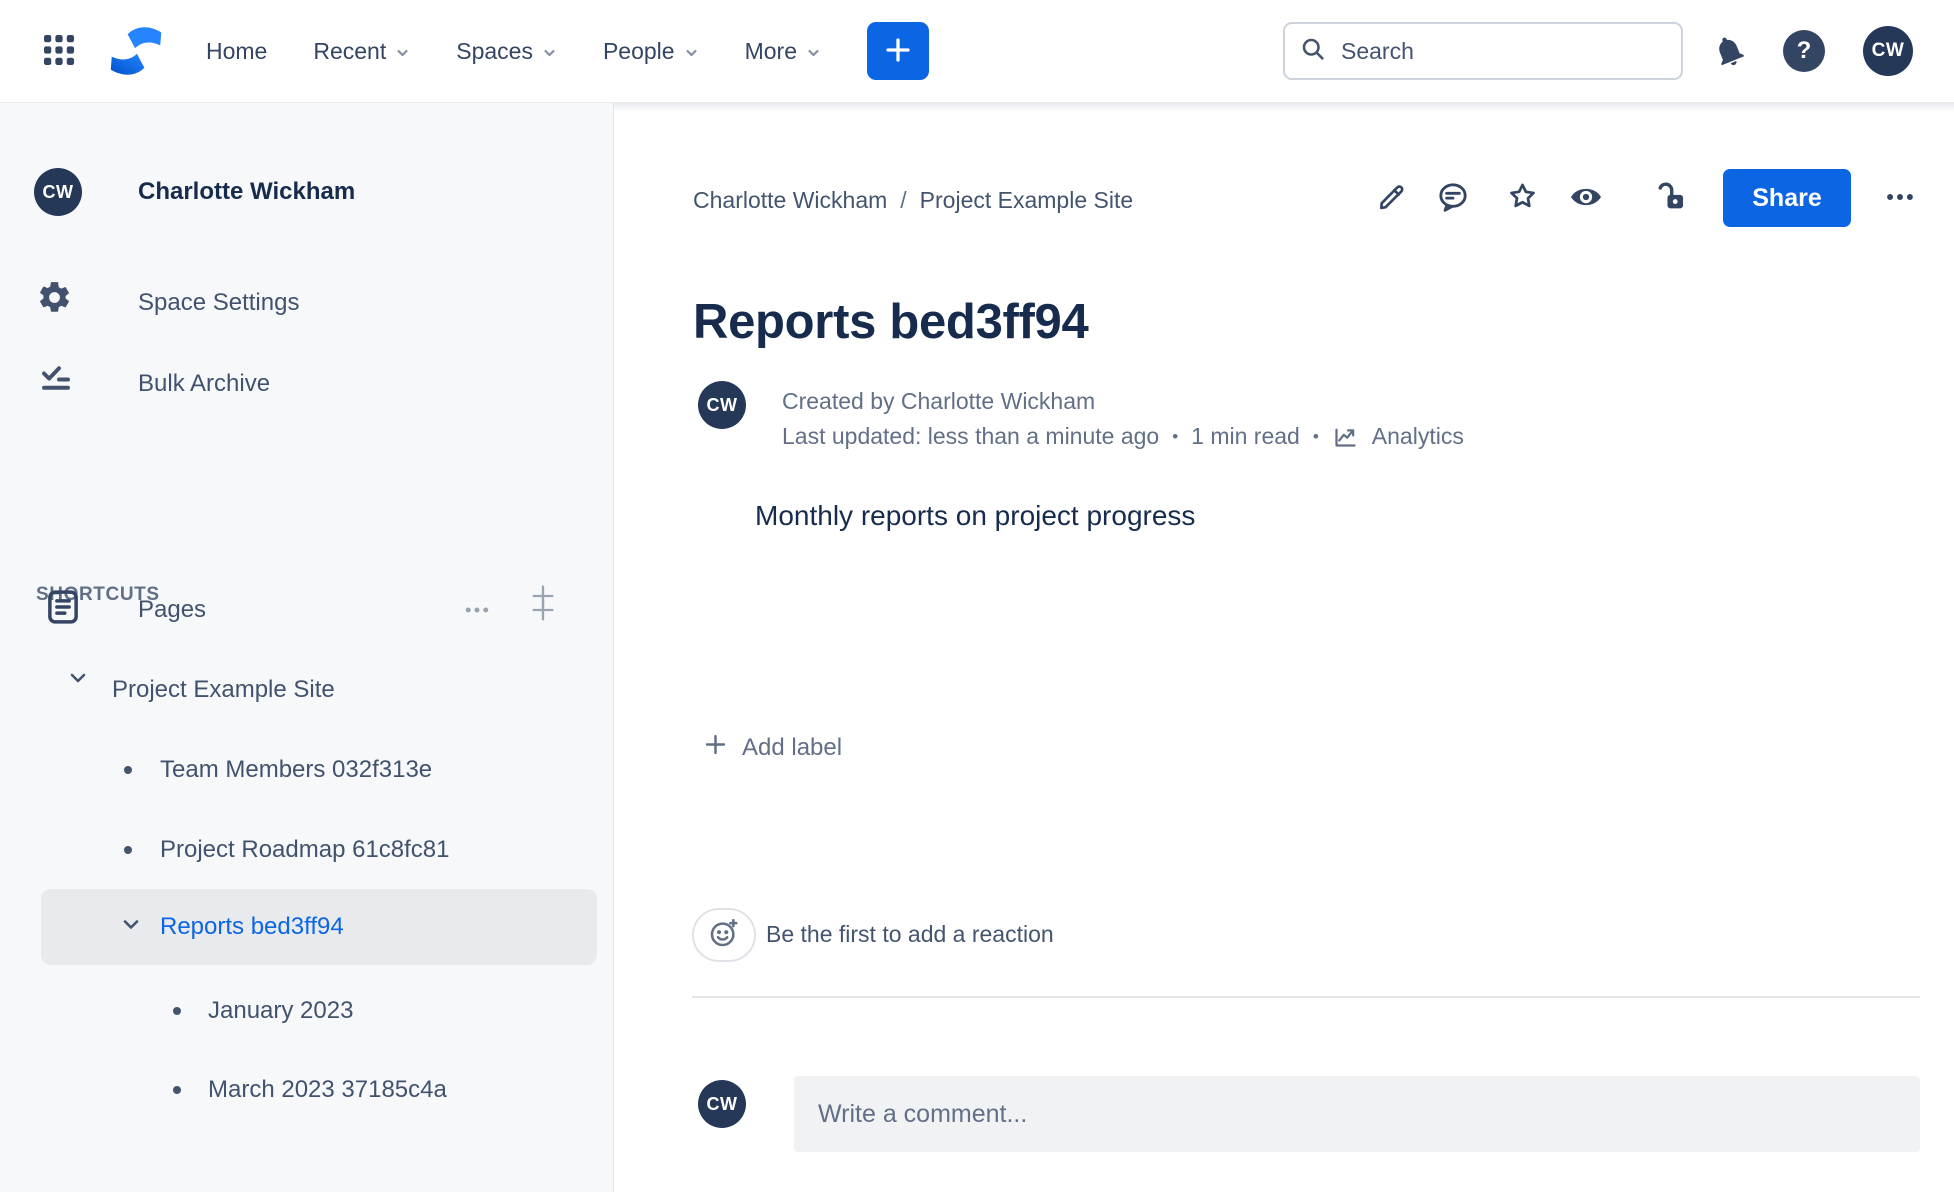  What do you see at coordinates (305, 849) in the screenshot?
I see `tree-item-label: Project Roadmap 61c8fc81` at bounding box center [305, 849].